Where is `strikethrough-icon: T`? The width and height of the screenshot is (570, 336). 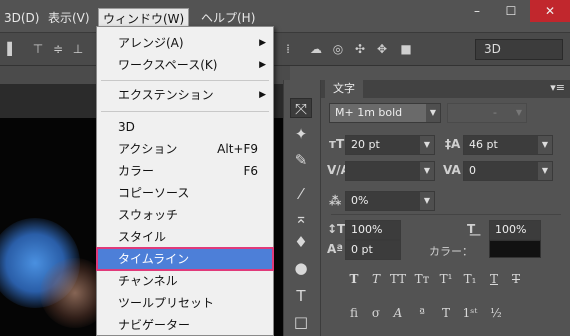
strikethrough-icon: T is located at coordinates (516, 280).